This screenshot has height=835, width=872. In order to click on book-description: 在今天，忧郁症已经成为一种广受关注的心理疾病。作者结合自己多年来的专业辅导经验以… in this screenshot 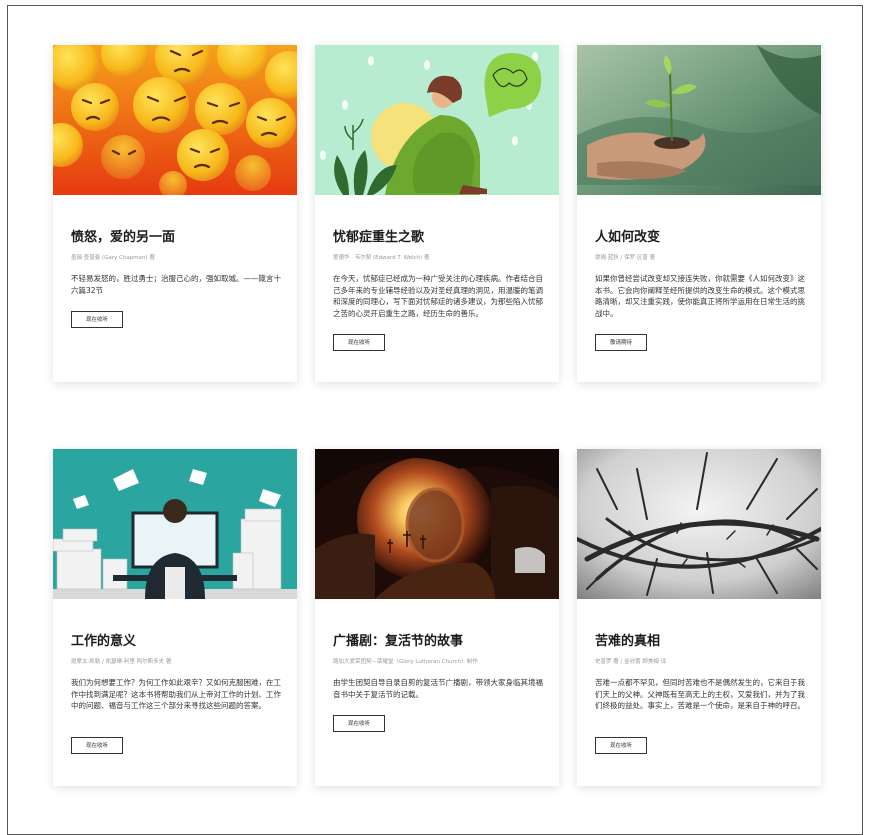, I will do `click(438, 296)`.